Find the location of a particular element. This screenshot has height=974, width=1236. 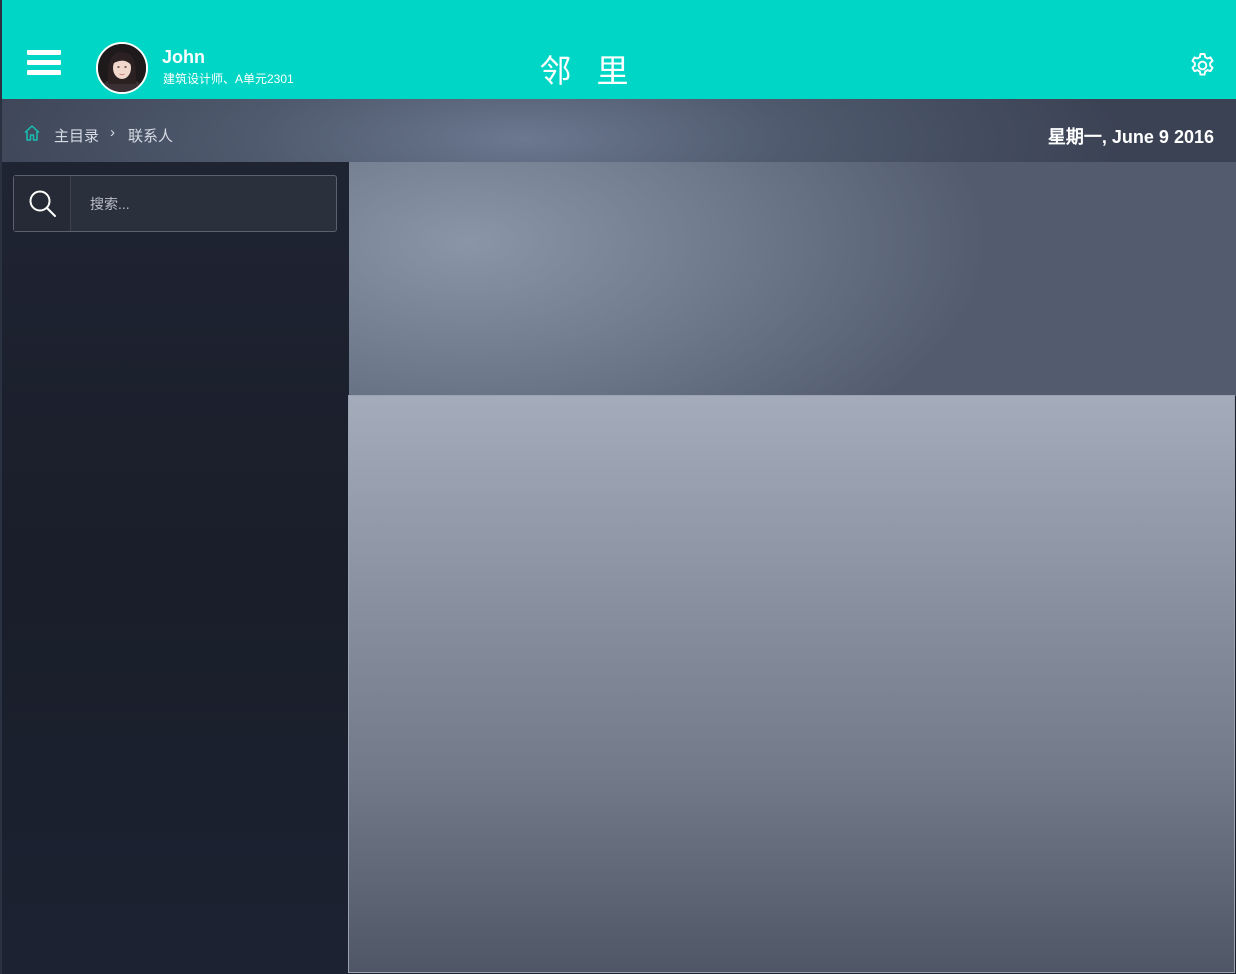

top-header: John 建筑设计师、A单元2301 邻 里 is located at coordinates (618, 49).